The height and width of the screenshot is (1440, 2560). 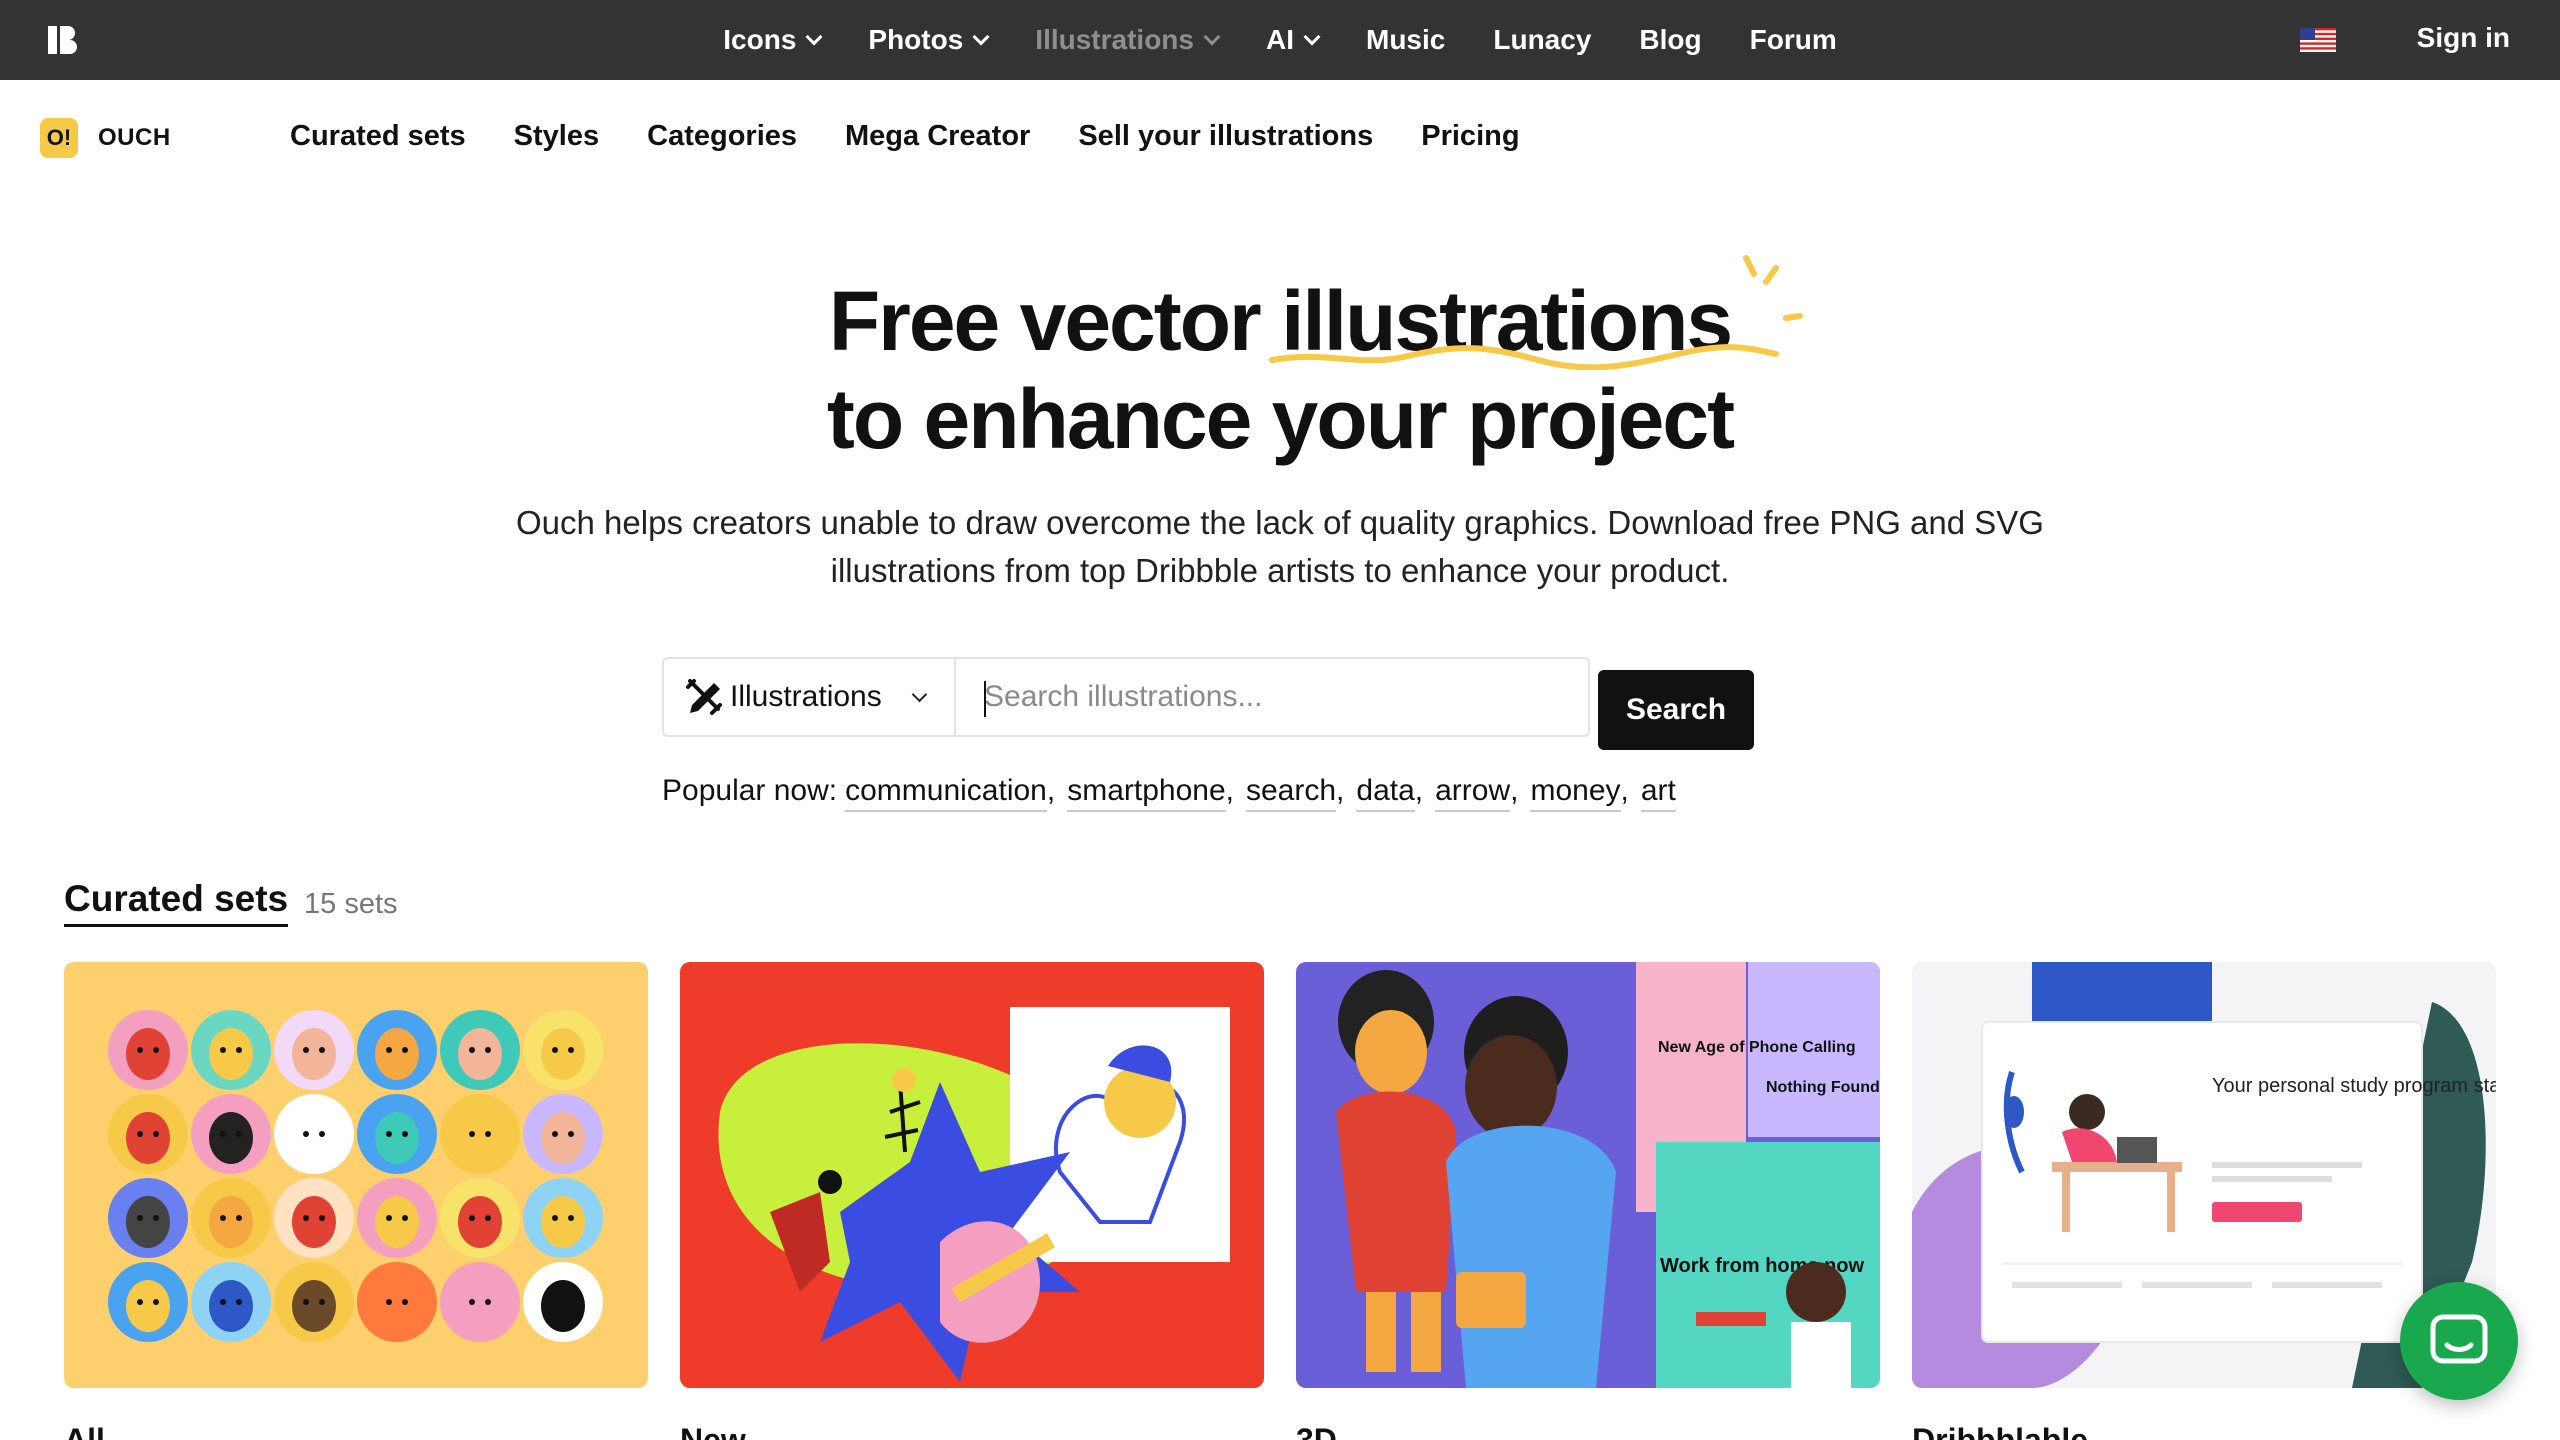 I want to click on card-label-3d: 3D, so click(x=1316, y=1430).